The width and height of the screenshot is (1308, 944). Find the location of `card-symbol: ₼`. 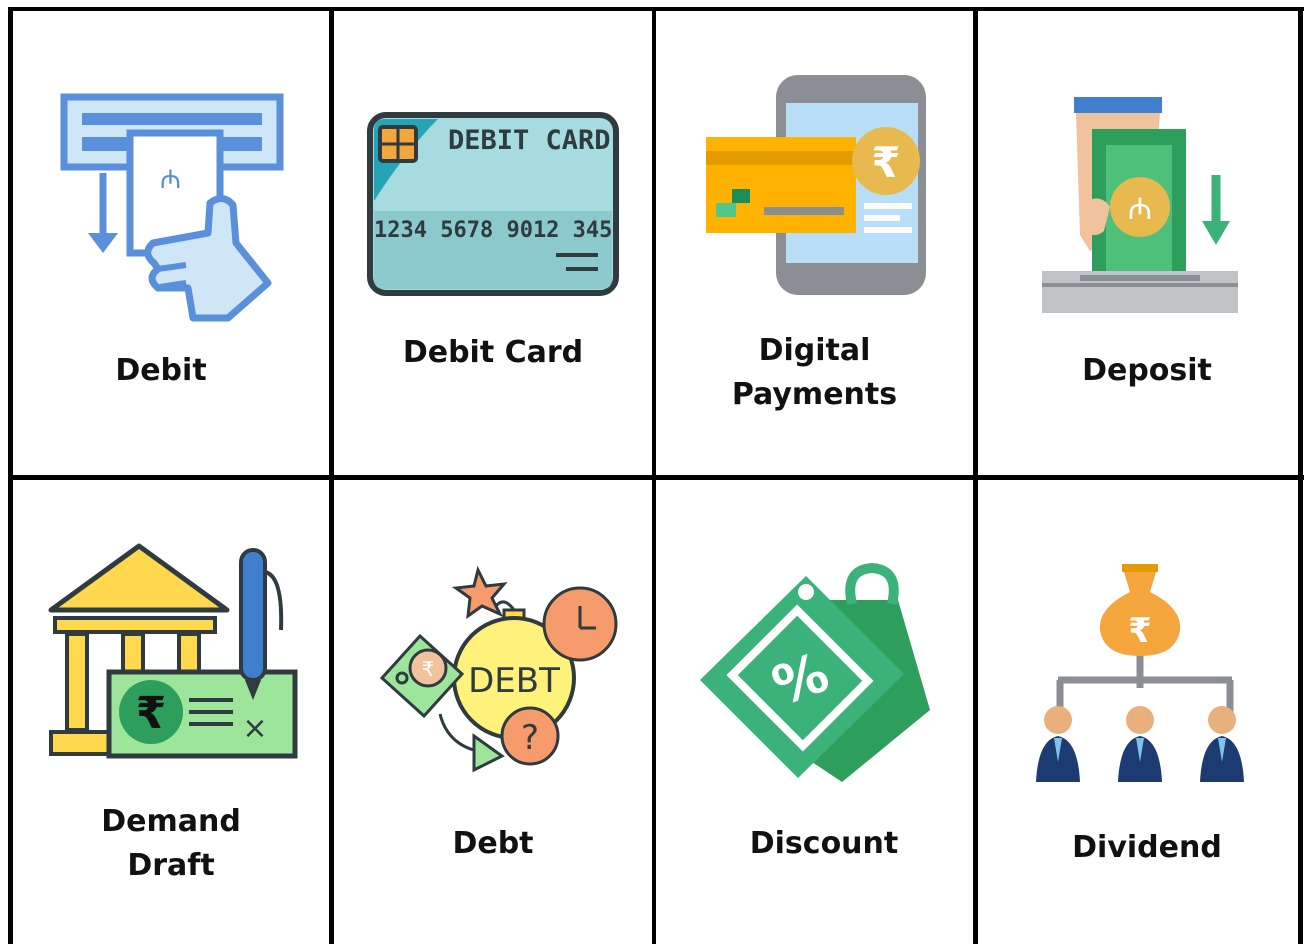

card-symbol: ₼ is located at coordinates (170, 180).